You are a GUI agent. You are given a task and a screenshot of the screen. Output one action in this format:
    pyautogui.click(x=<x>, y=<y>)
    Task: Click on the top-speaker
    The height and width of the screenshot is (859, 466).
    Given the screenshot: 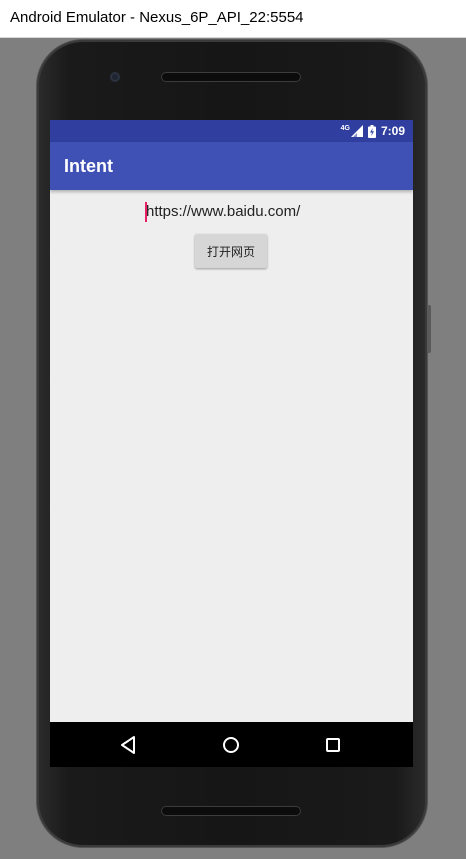 What is the action you would take?
    pyautogui.click(x=231, y=77)
    